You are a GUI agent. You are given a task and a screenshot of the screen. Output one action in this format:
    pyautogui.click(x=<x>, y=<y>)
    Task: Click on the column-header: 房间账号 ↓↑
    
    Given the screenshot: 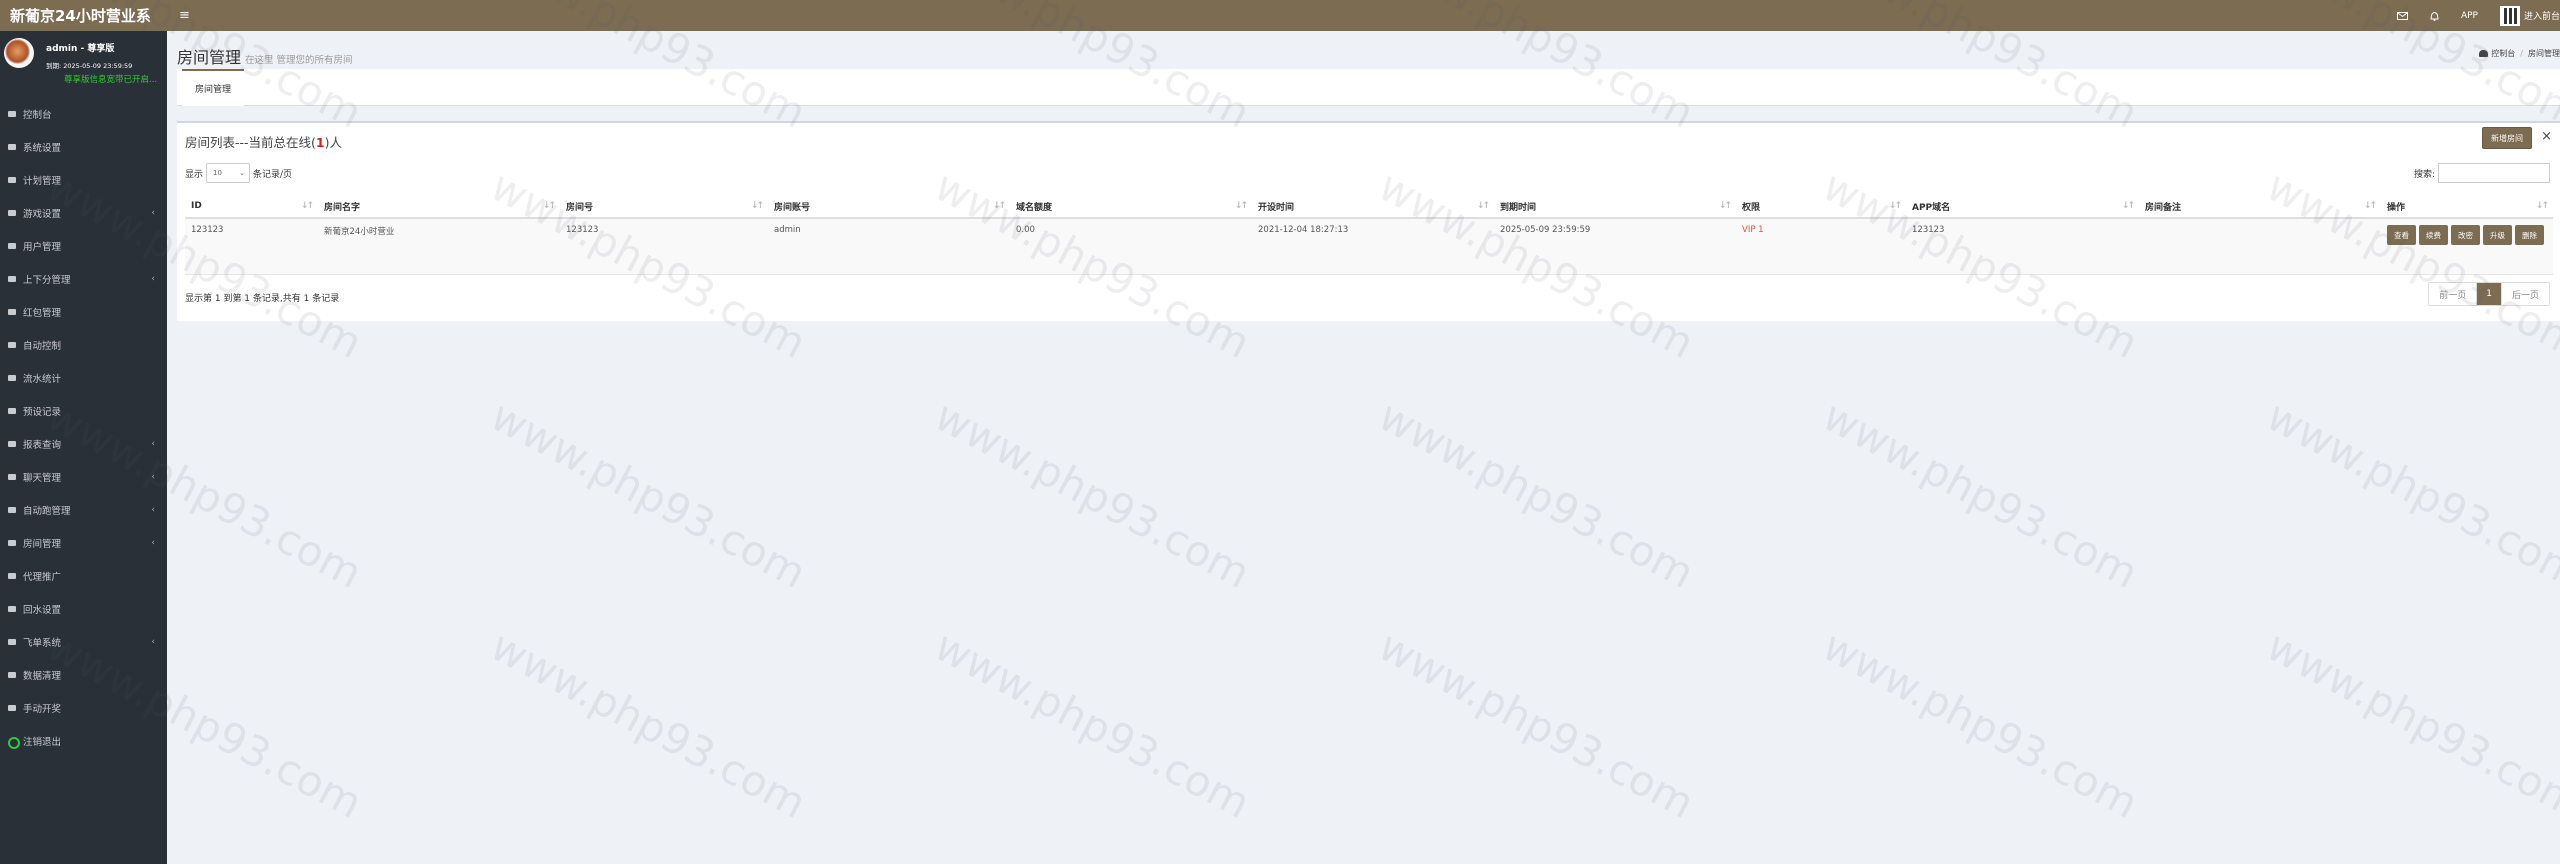 What is the action you would take?
    pyautogui.click(x=889, y=207)
    